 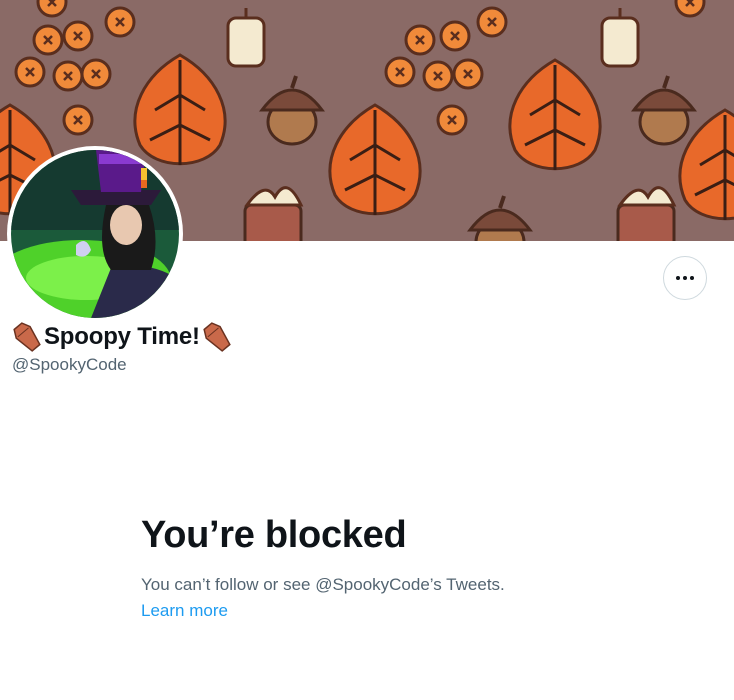 What do you see at coordinates (323, 611) in the screenshot?
I see `learn-more-link: Learn more` at bounding box center [323, 611].